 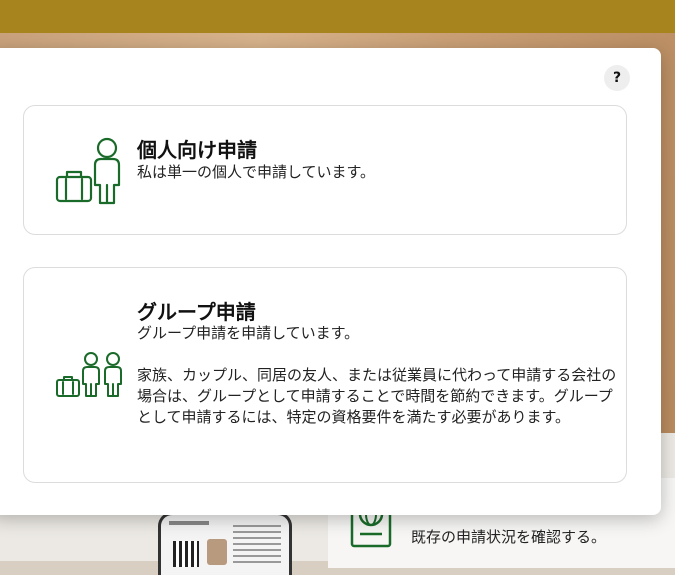 What do you see at coordinates (217, 552) in the screenshot?
I see `passport-photo` at bounding box center [217, 552].